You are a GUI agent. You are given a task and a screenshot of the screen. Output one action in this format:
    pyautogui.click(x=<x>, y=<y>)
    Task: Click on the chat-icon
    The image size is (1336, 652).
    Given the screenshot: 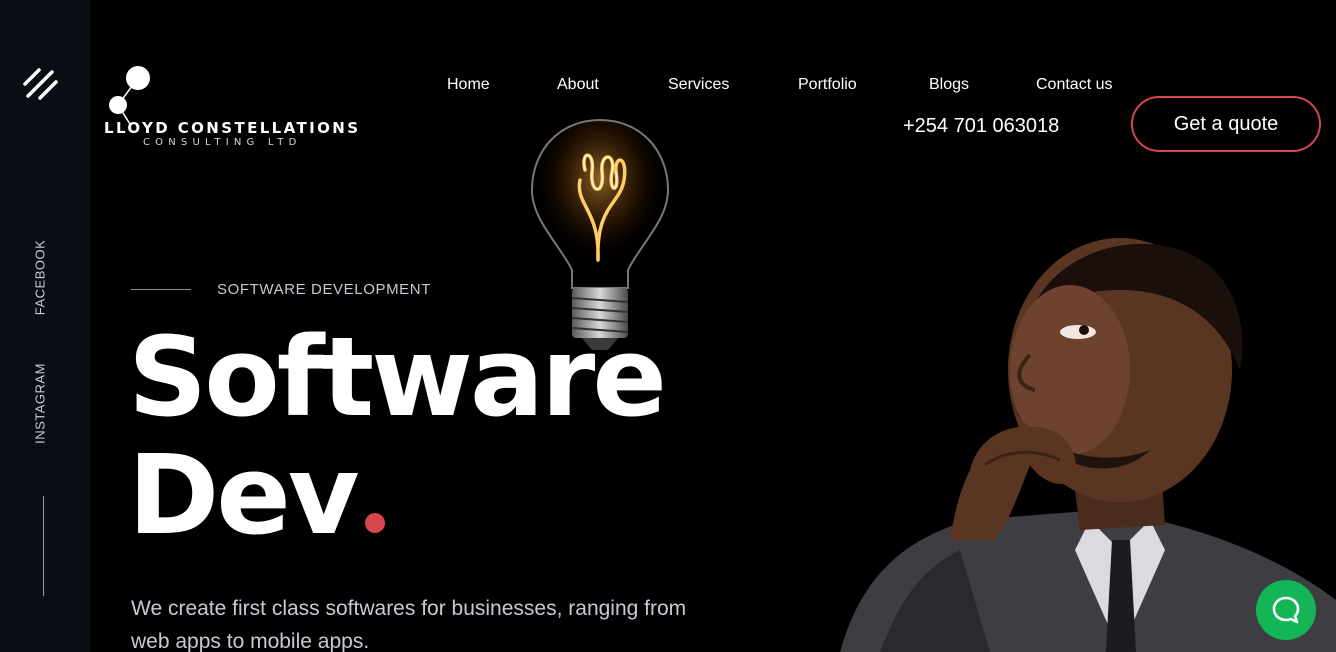 What is the action you would take?
    pyautogui.click(x=1286, y=610)
    